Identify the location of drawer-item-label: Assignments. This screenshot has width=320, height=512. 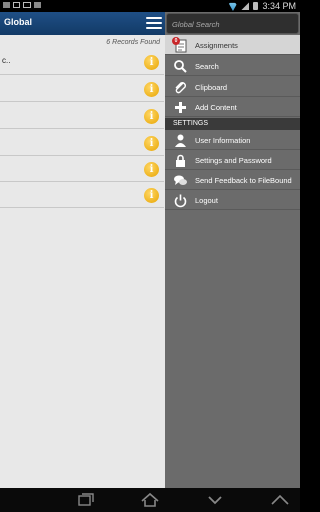
(216, 45).